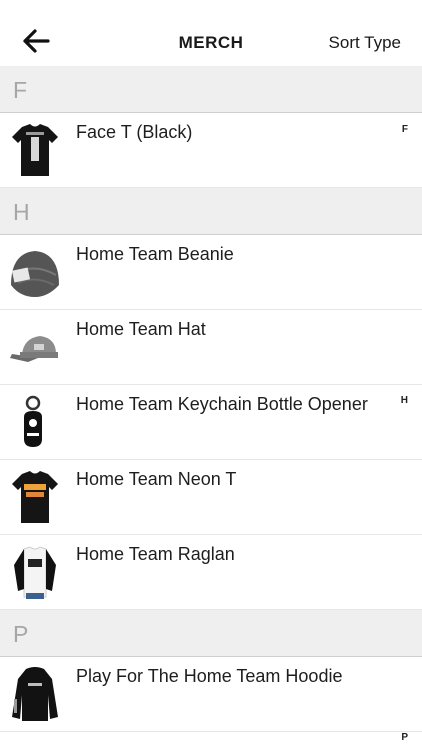  I want to click on item-name: Home Team Neon T, so click(156, 479).